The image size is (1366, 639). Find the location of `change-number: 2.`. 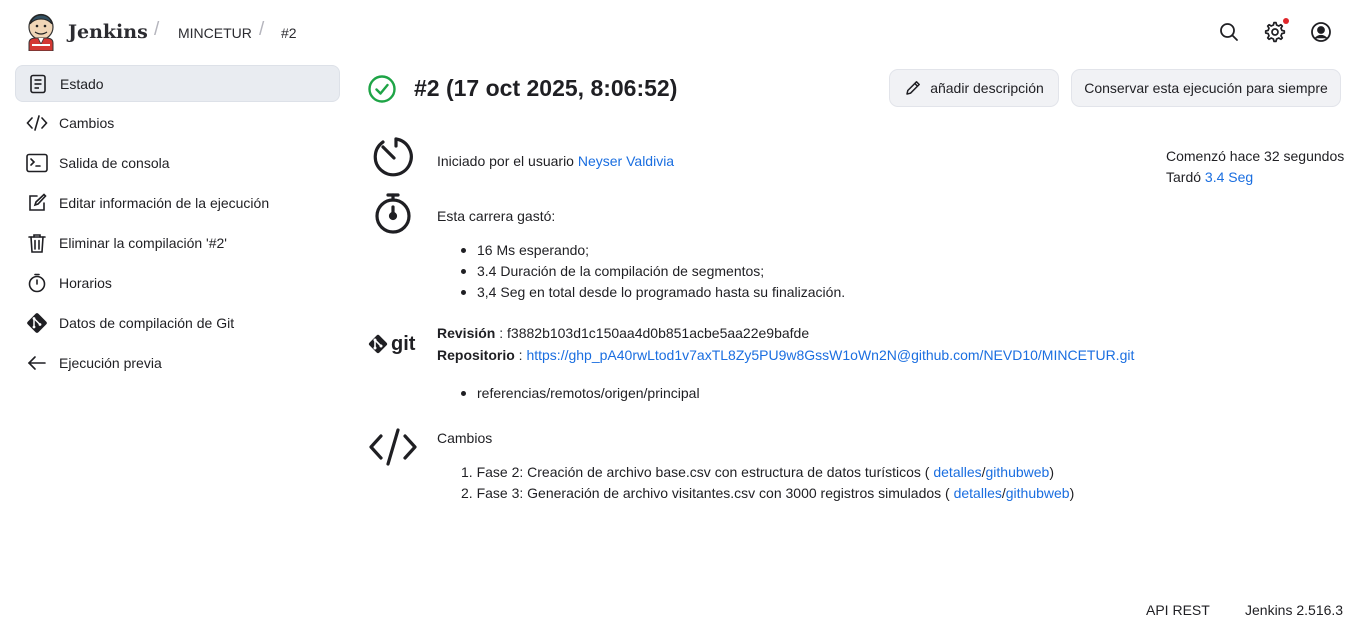

change-number: 2. is located at coordinates (467, 493).